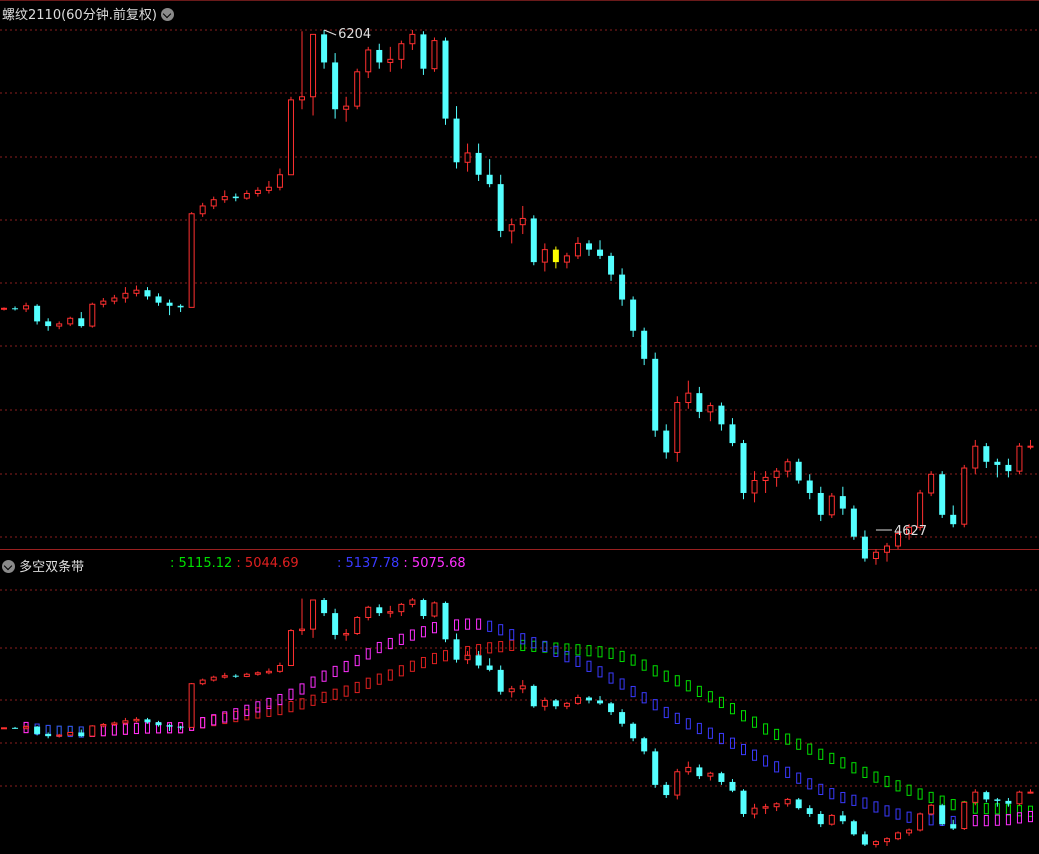 The image size is (1039, 854). I want to click on indicator-value-red: : 5044.69, so click(267, 563).